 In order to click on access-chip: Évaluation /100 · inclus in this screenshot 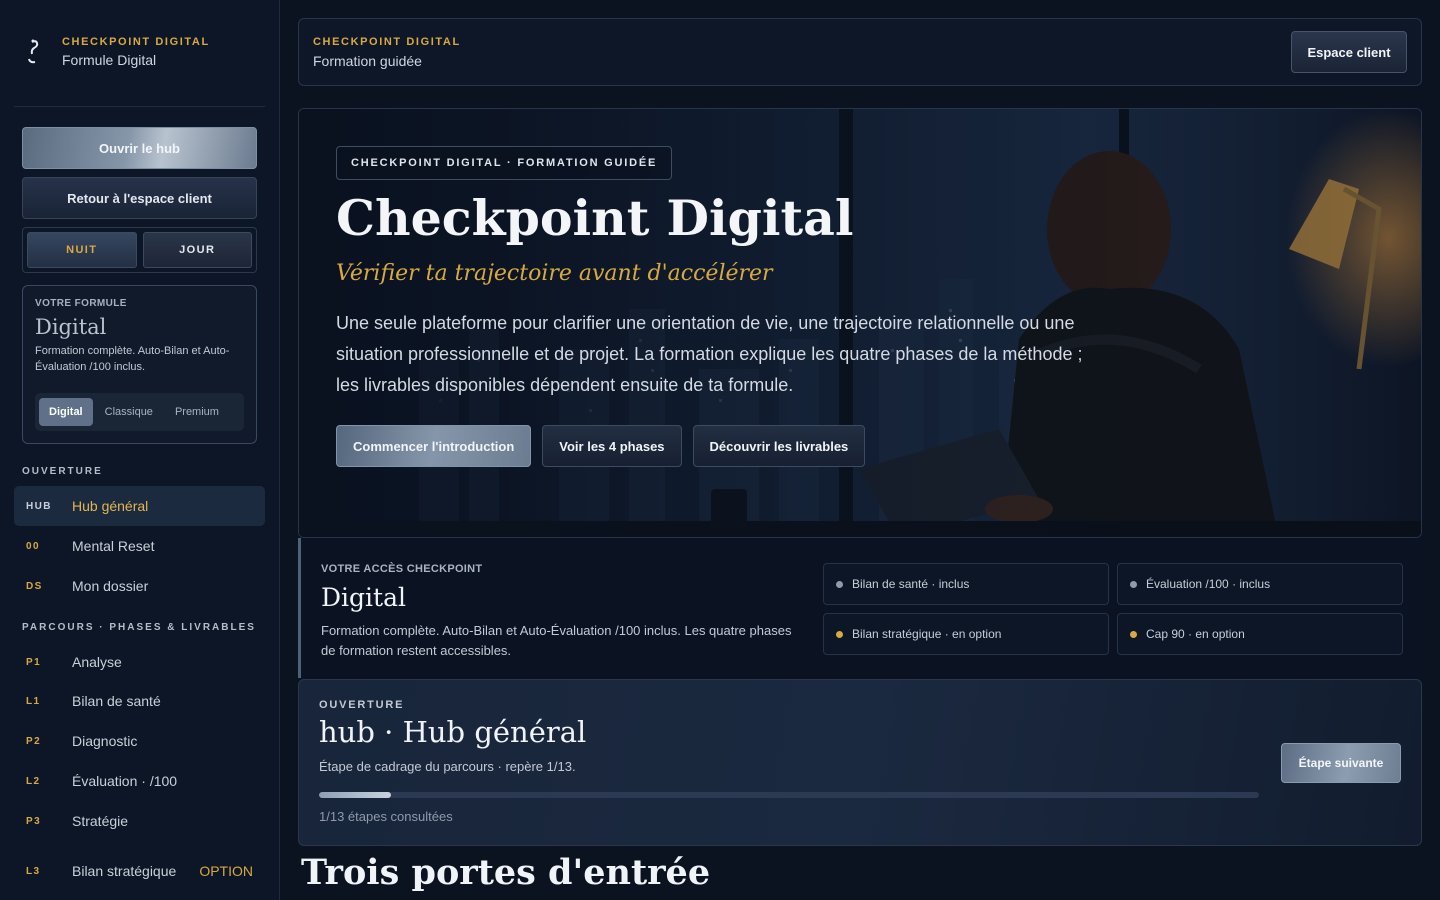, I will do `click(1260, 584)`.